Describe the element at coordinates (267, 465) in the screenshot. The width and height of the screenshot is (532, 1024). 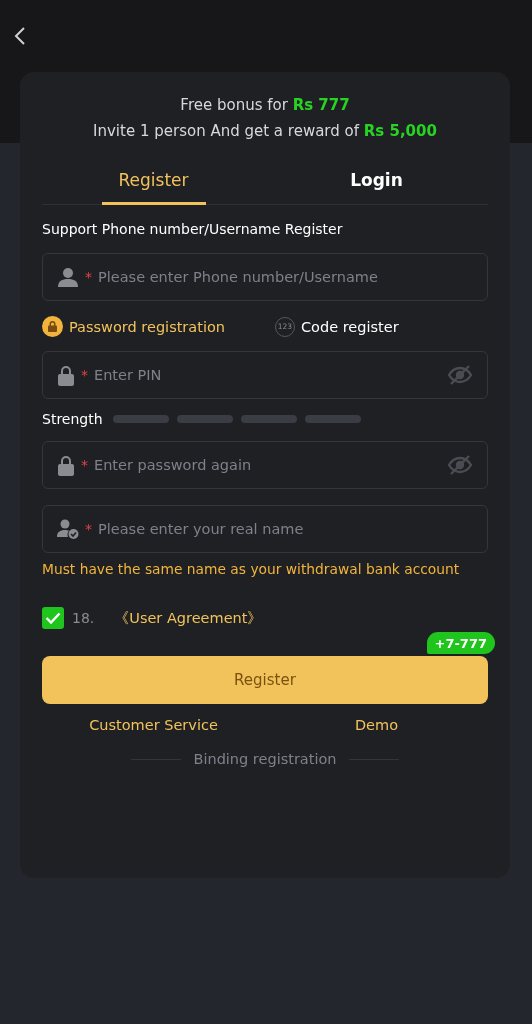
I see `input-field: Enter password again` at that location.